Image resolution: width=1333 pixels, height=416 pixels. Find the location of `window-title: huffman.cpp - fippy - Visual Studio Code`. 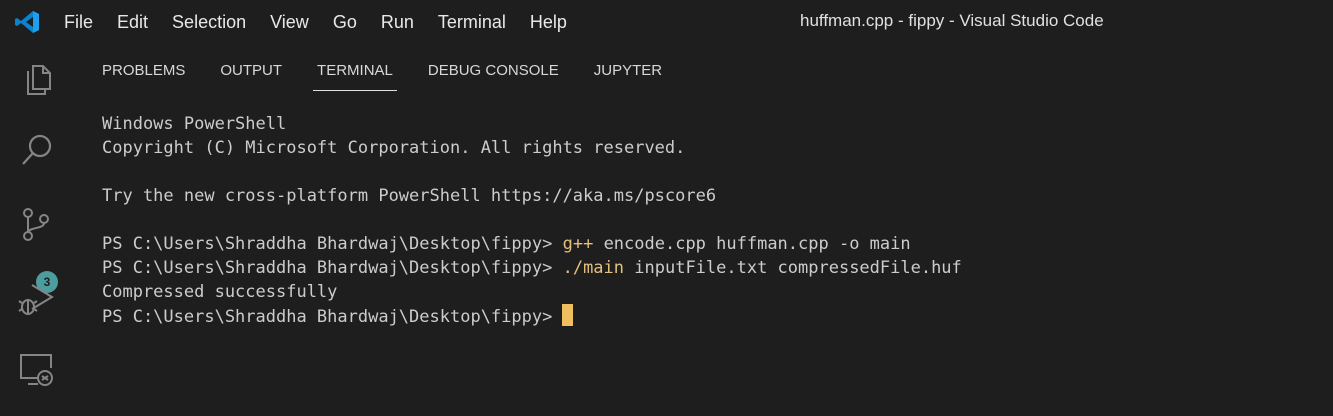

window-title: huffman.cpp - fippy - Visual Studio Code is located at coordinates (952, 20).